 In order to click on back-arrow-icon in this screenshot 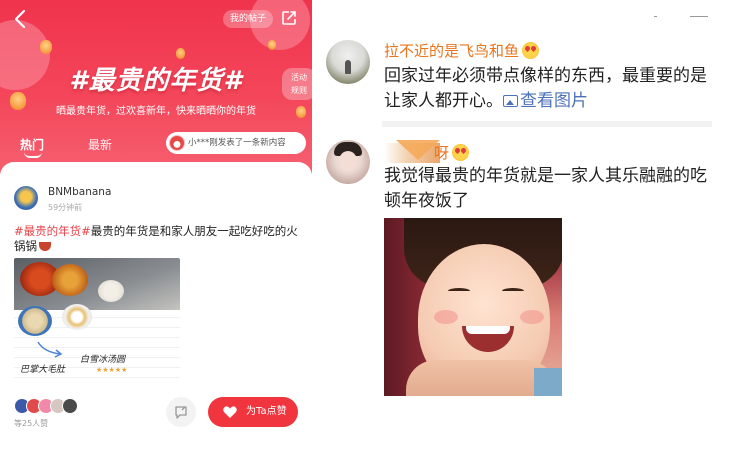, I will do `click(21, 19)`.